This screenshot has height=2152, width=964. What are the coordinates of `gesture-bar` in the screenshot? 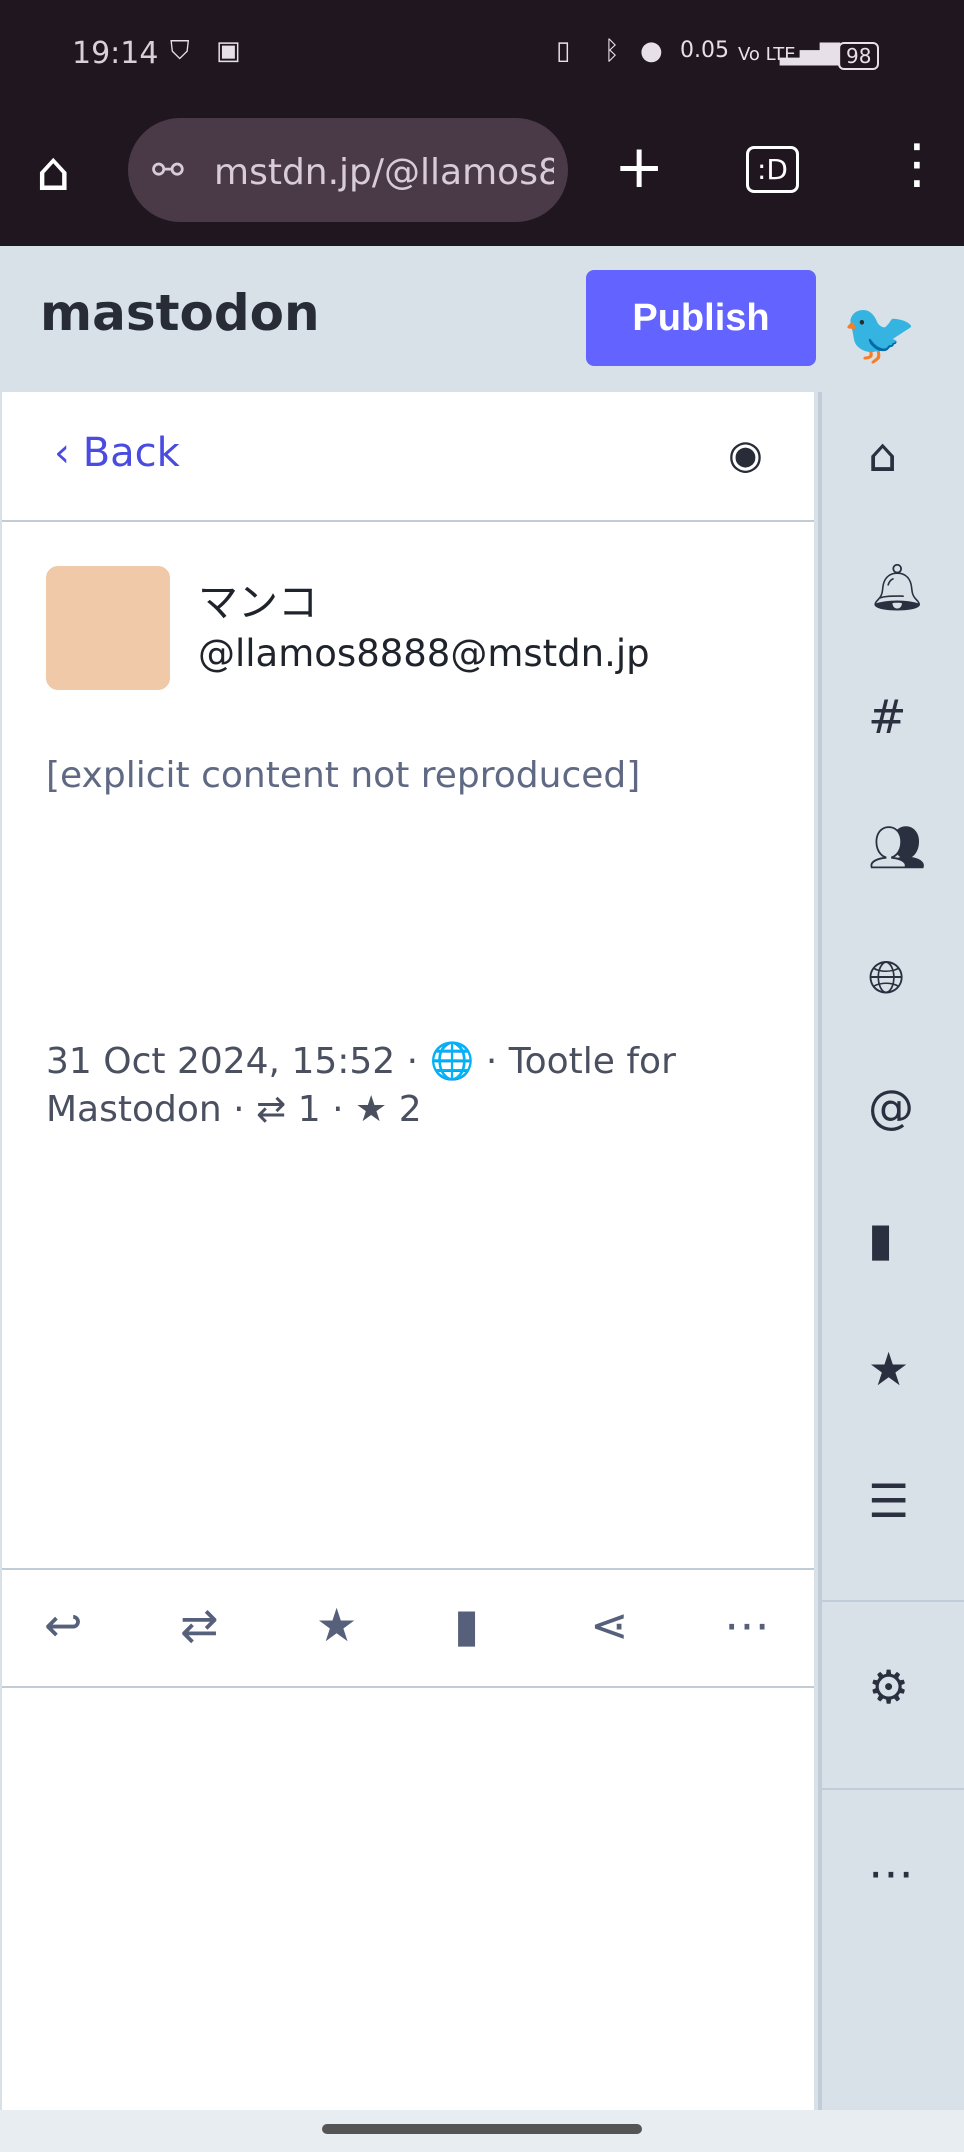 It's located at (482, 2131).